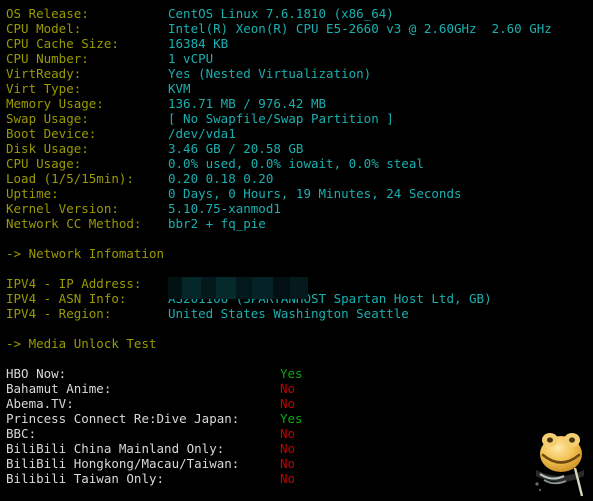  I want to click on info-row-value: 3.46 GB / 20.58 GB, so click(236, 148).